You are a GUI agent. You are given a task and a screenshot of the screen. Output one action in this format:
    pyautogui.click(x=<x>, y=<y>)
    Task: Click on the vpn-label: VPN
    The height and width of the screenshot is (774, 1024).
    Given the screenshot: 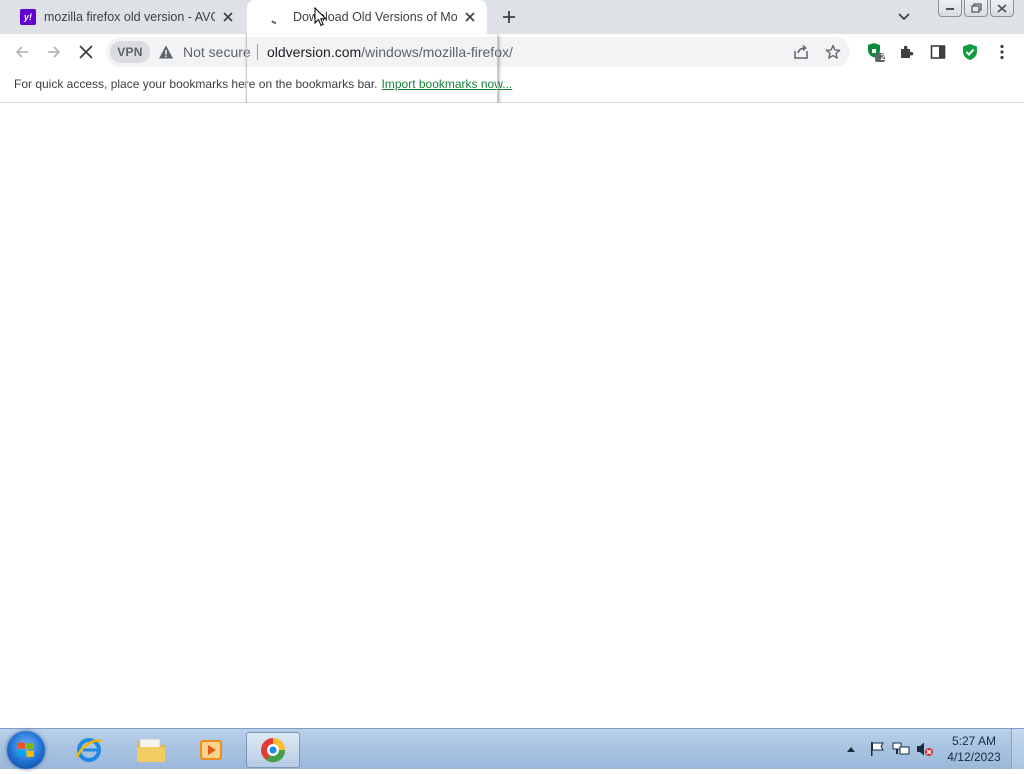 What is the action you would take?
    pyautogui.click(x=130, y=52)
    